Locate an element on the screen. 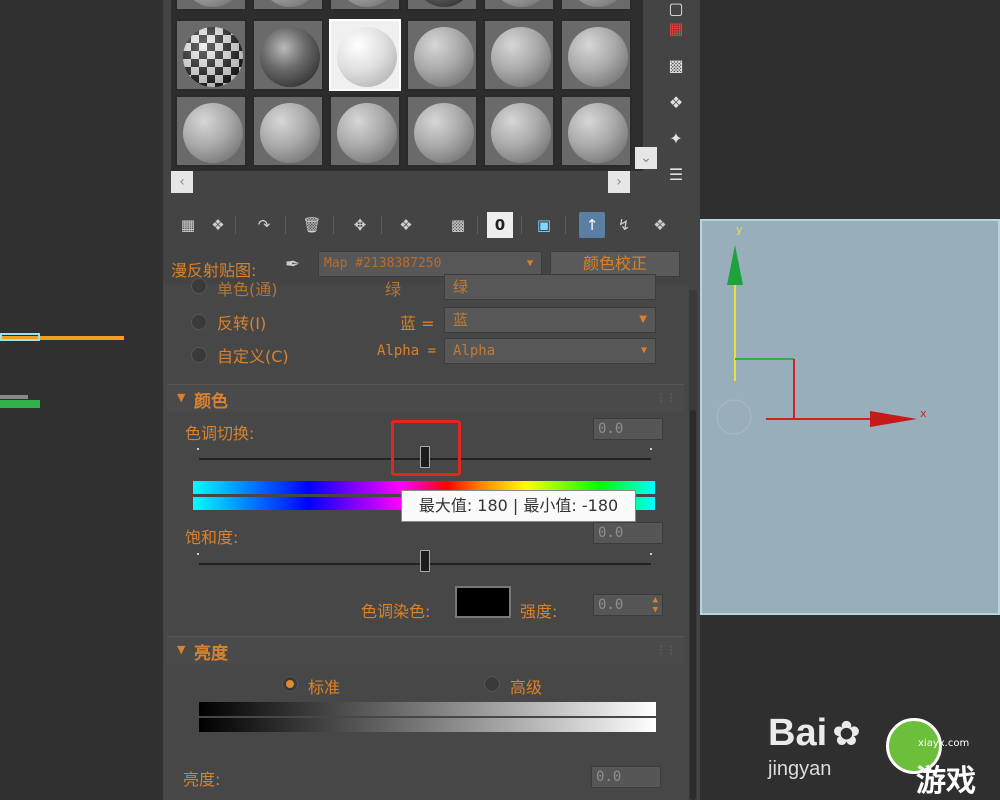 The width and height of the screenshot is (1000, 800). channel-zero-icon: 0 is located at coordinates (500, 225).